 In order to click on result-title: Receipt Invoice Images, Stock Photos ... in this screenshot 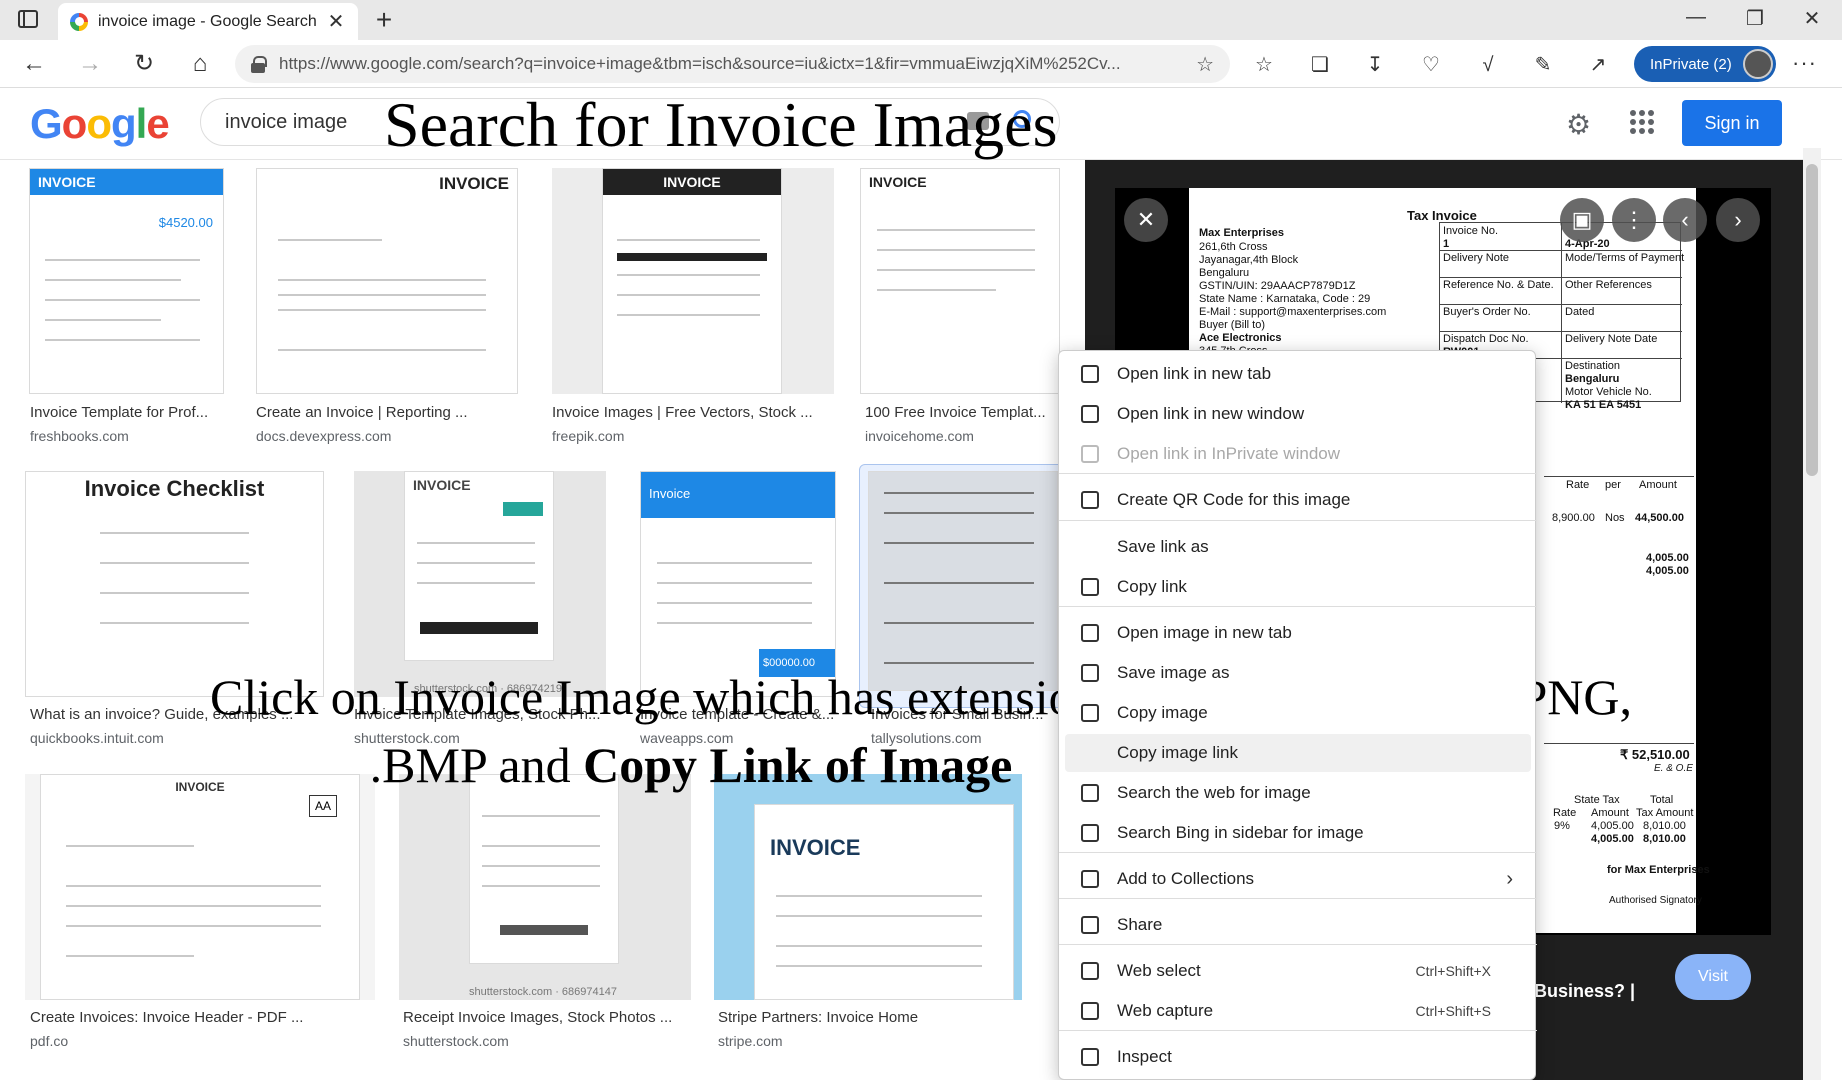, I will do `click(545, 1017)`.